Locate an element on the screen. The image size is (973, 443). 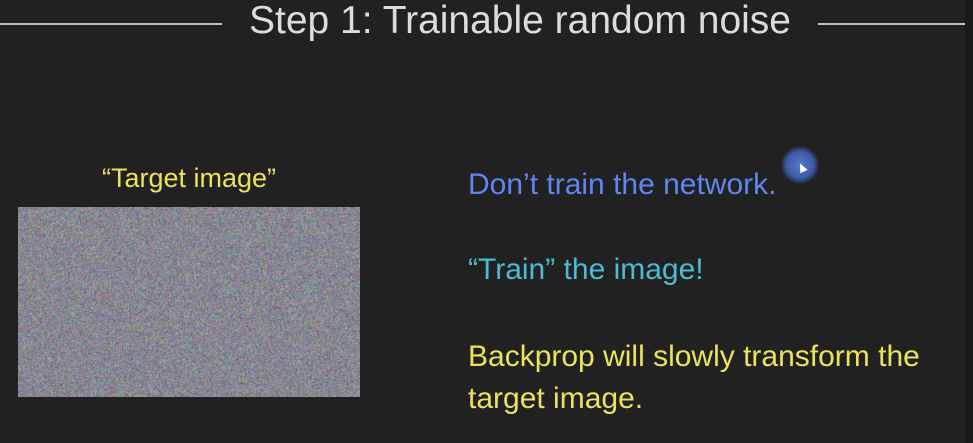
image-caption: “Target image” is located at coordinates (189, 178).